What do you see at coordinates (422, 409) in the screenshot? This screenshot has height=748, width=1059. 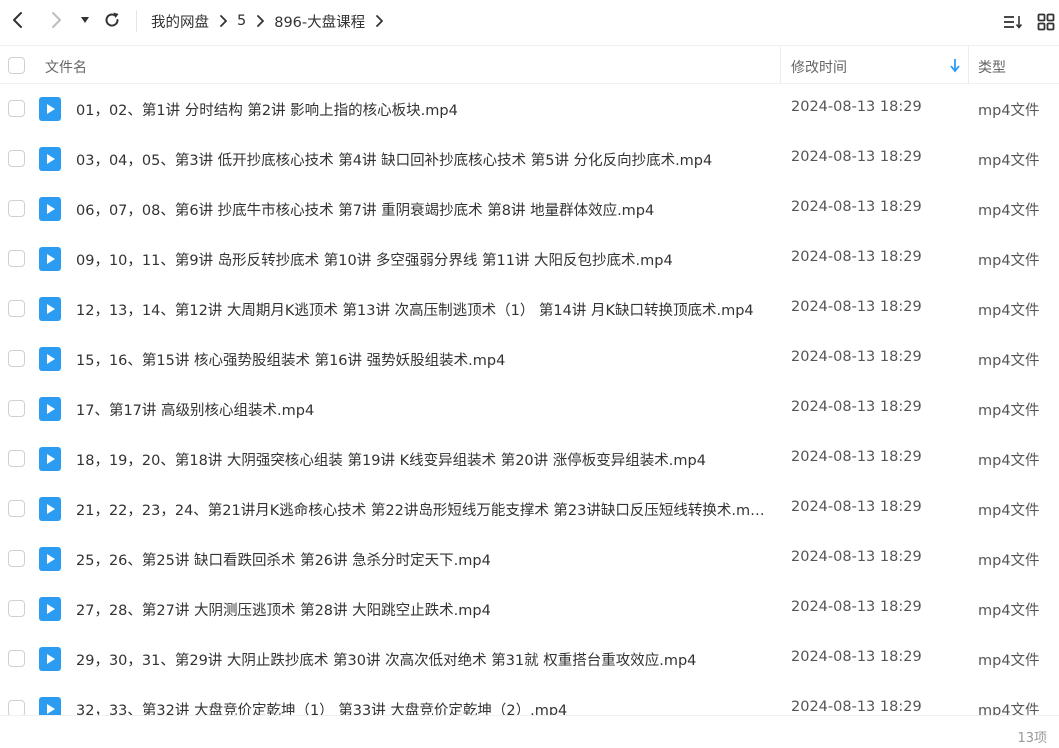 I see `file-name: 17、第17讲 高级别核心组装术.mp4` at bounding box center [422, 409].